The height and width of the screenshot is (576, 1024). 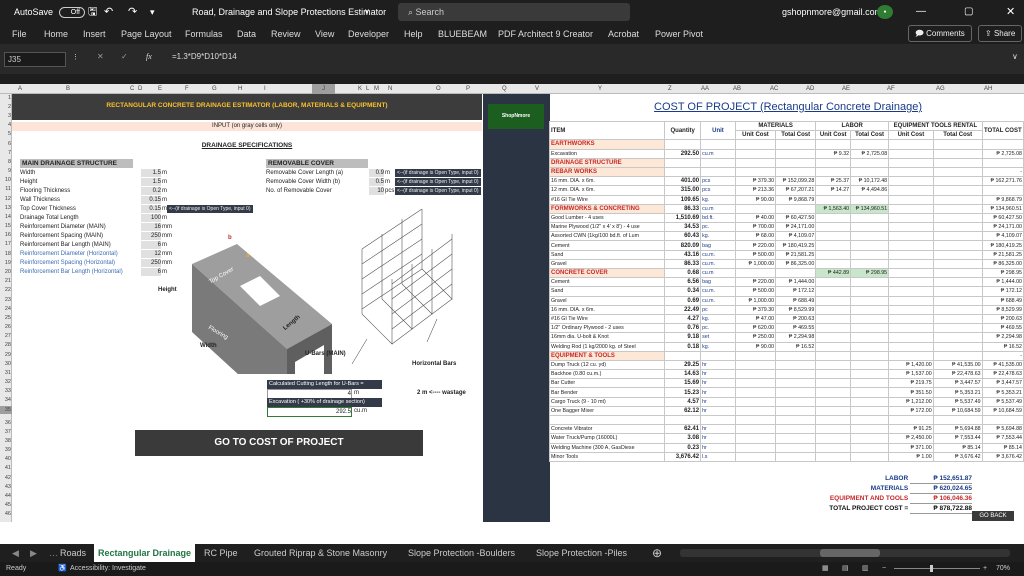 What do you see at coordinates (683, 346) in the screenshot?
I see `qty-cell: 0.18` at bounding box center [683, 346].